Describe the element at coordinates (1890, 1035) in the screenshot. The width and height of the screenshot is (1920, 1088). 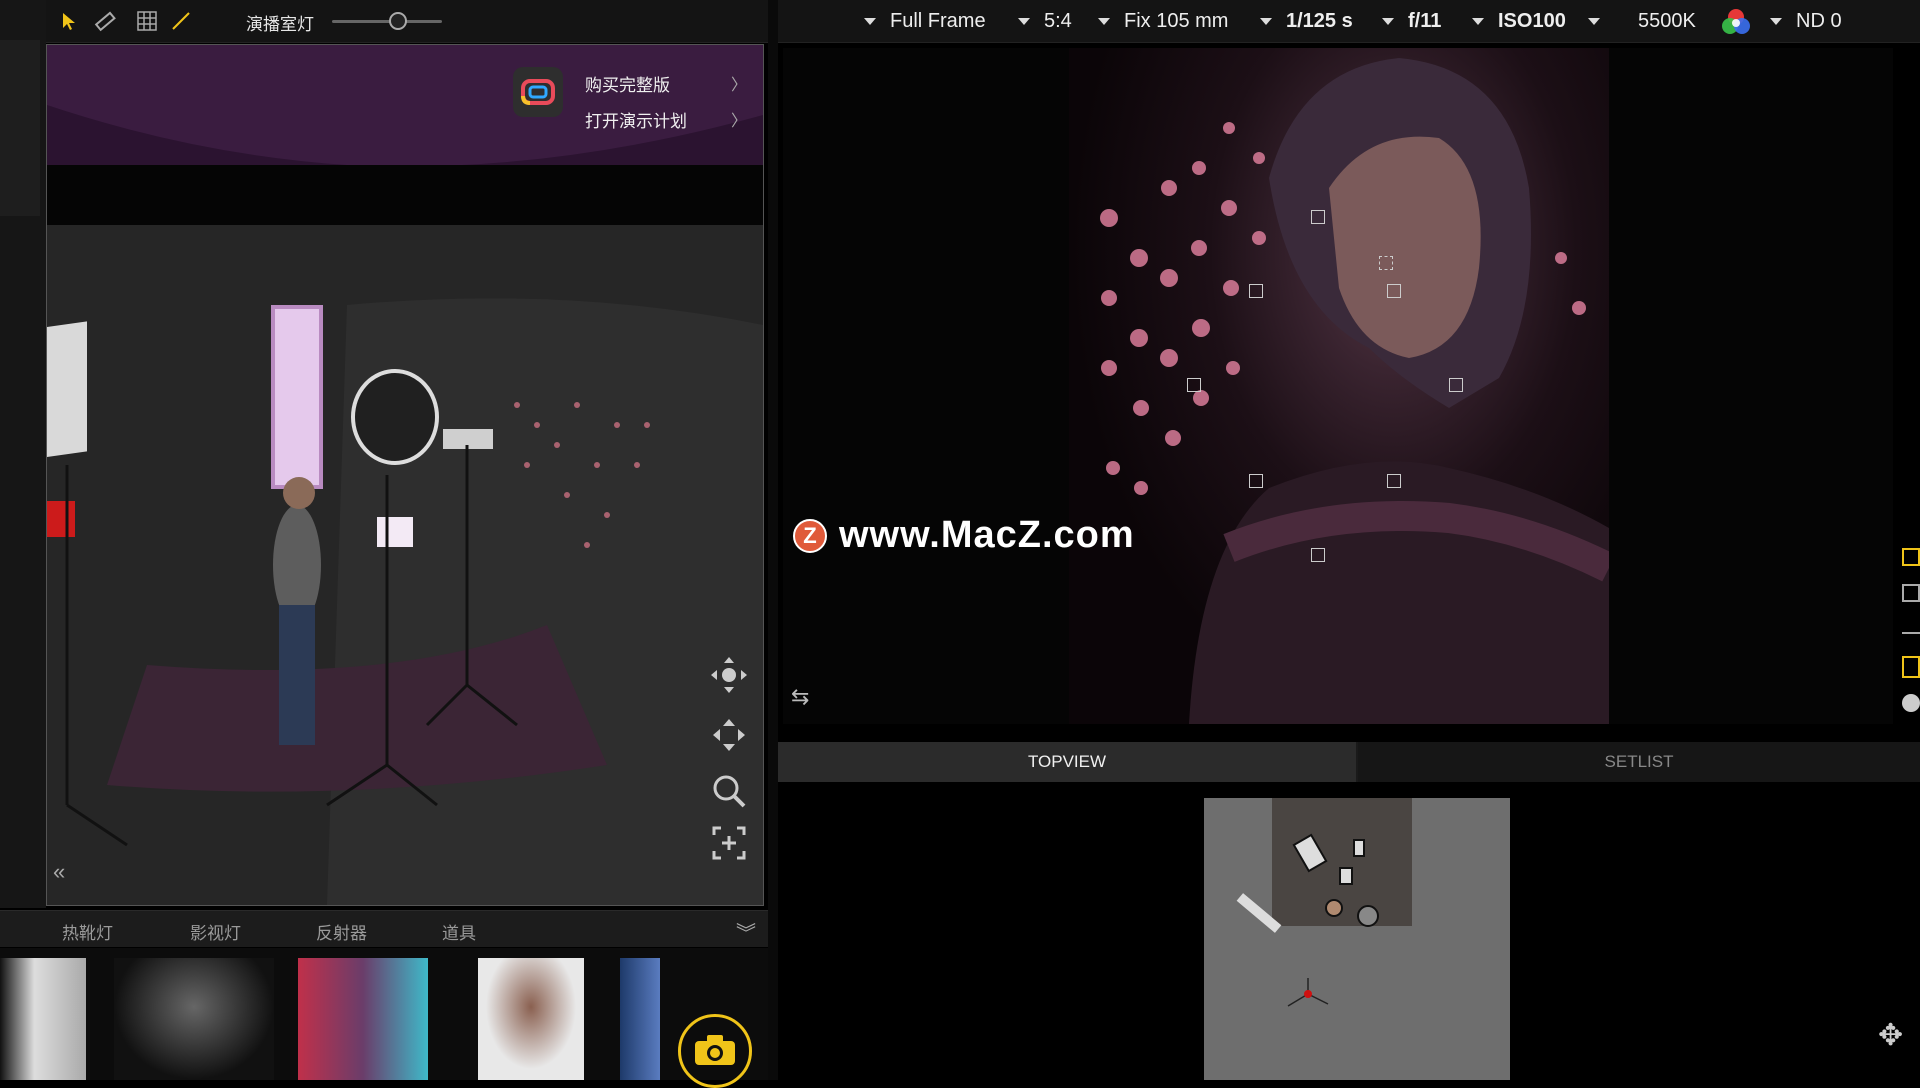
I see `topview-pan-icon: ✥` at that location.